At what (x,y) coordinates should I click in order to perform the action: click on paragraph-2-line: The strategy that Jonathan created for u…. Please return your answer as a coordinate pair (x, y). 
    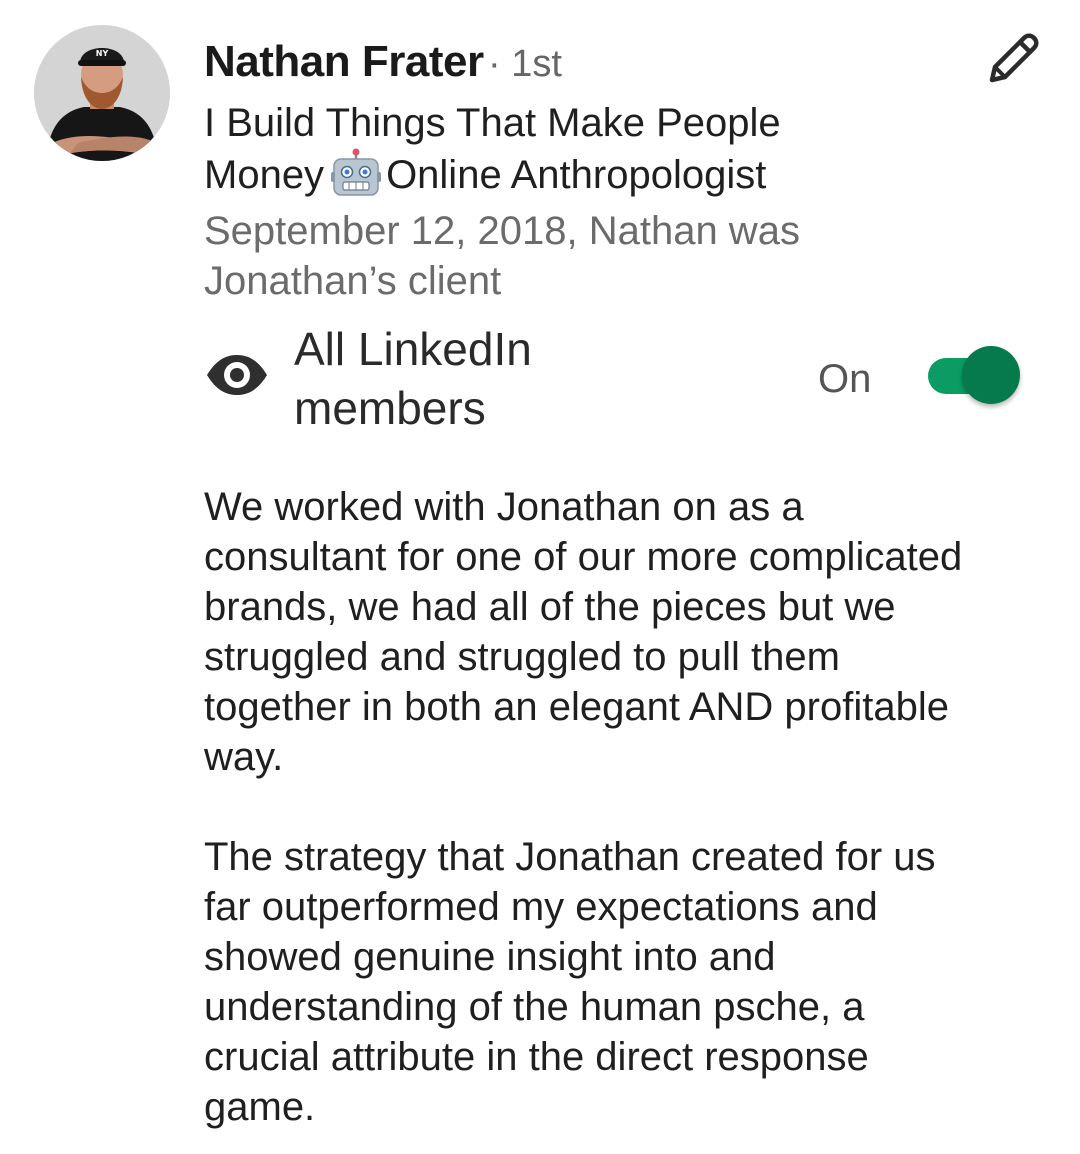
    Looking at the image, I should click on (570, 857).